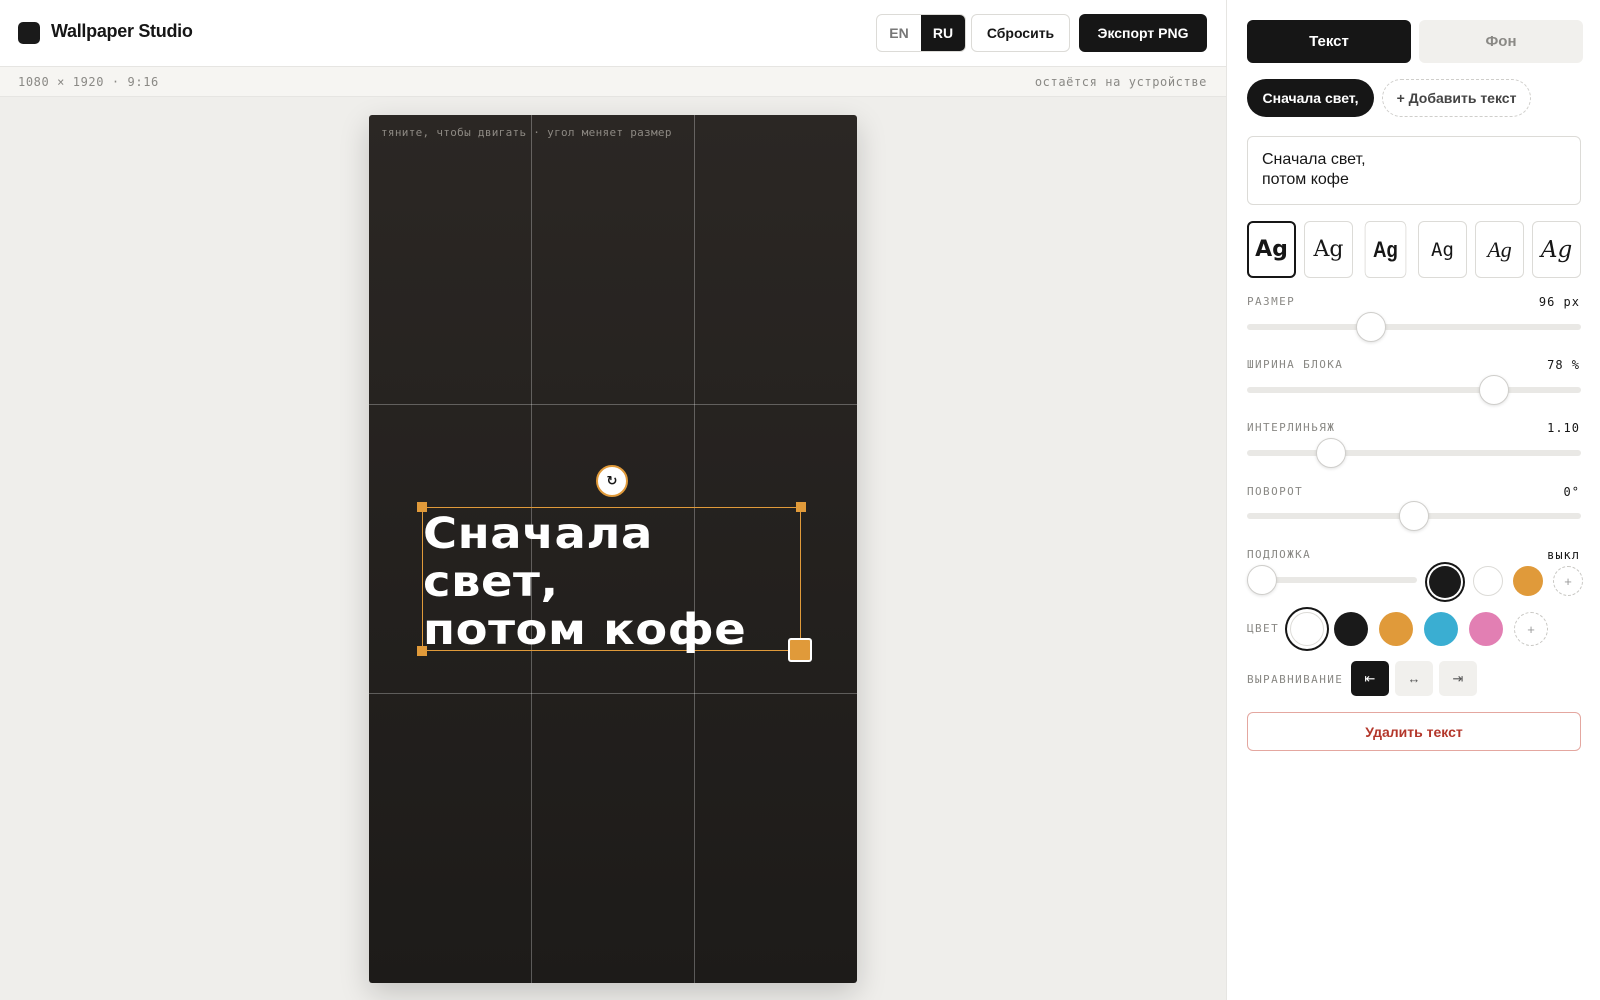 Image resolution: width=1600 pixels, height=1000 pixels. I want to click on align-right-button: ⇥, so click(1458, 678).